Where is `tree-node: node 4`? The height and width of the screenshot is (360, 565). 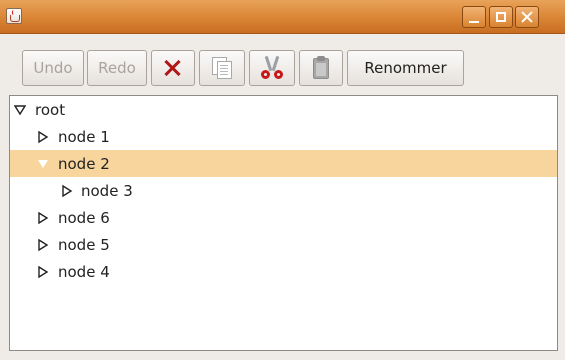 tree-node: node 4 is located at coordinates (283, 271).